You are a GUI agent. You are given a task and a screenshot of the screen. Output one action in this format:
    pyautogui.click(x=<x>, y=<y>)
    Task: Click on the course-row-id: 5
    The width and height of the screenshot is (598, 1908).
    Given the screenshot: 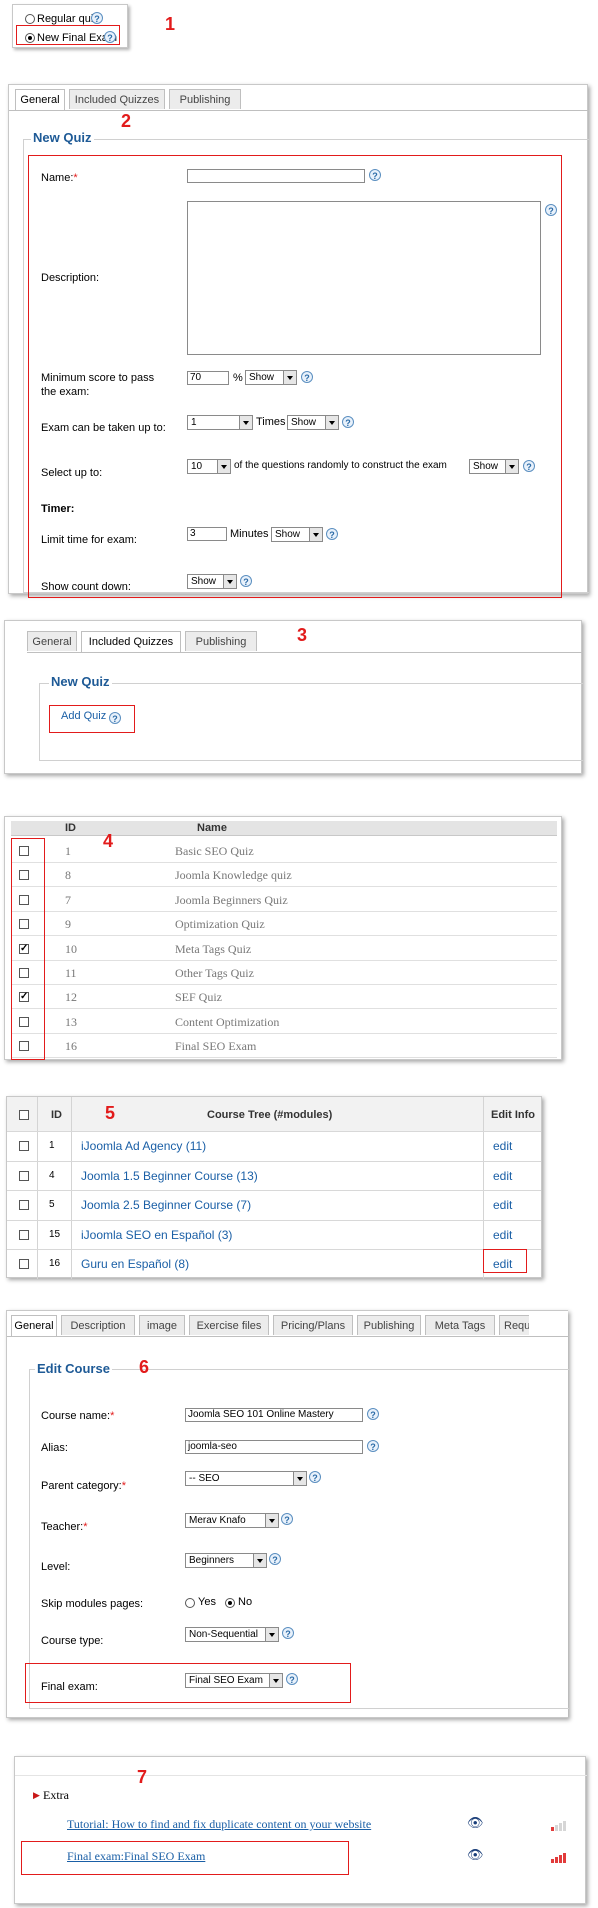 What is the action you would take?
    pyautogui.click(x=52, y=1204)
    